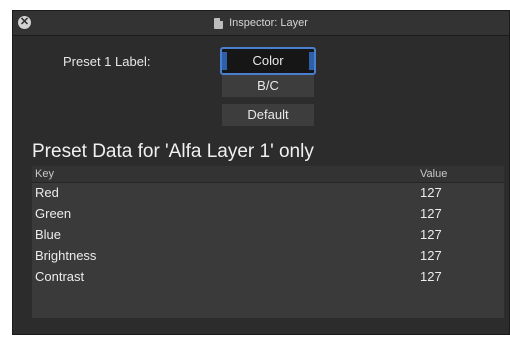  What do you see at coordinates (47, 192) in the screenshot?
I see `row-key: Red` at bounding box center [47, 192].